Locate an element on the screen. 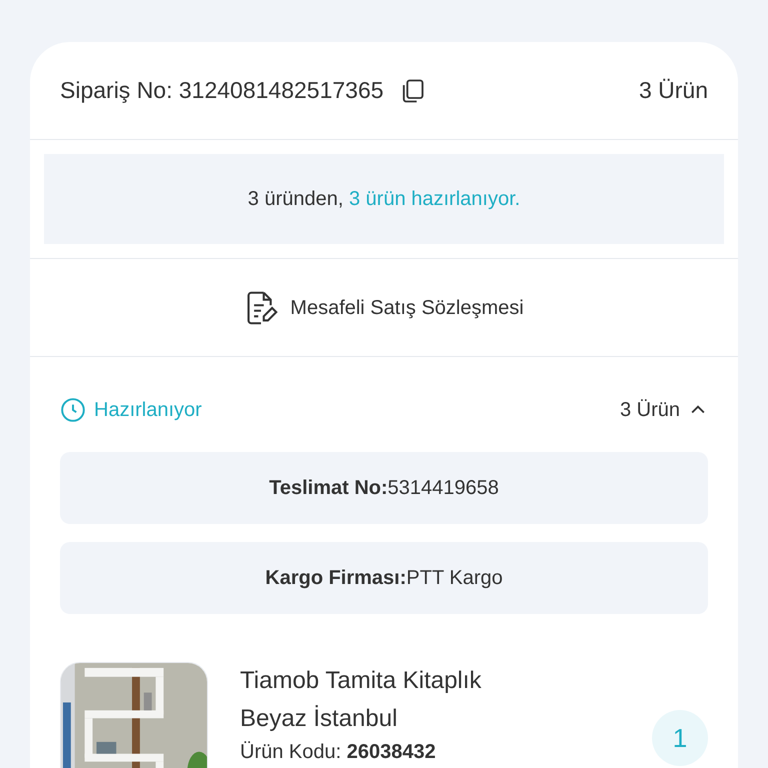  shipment-status: Hazırlanıyor is located at coordinates (148, 410).